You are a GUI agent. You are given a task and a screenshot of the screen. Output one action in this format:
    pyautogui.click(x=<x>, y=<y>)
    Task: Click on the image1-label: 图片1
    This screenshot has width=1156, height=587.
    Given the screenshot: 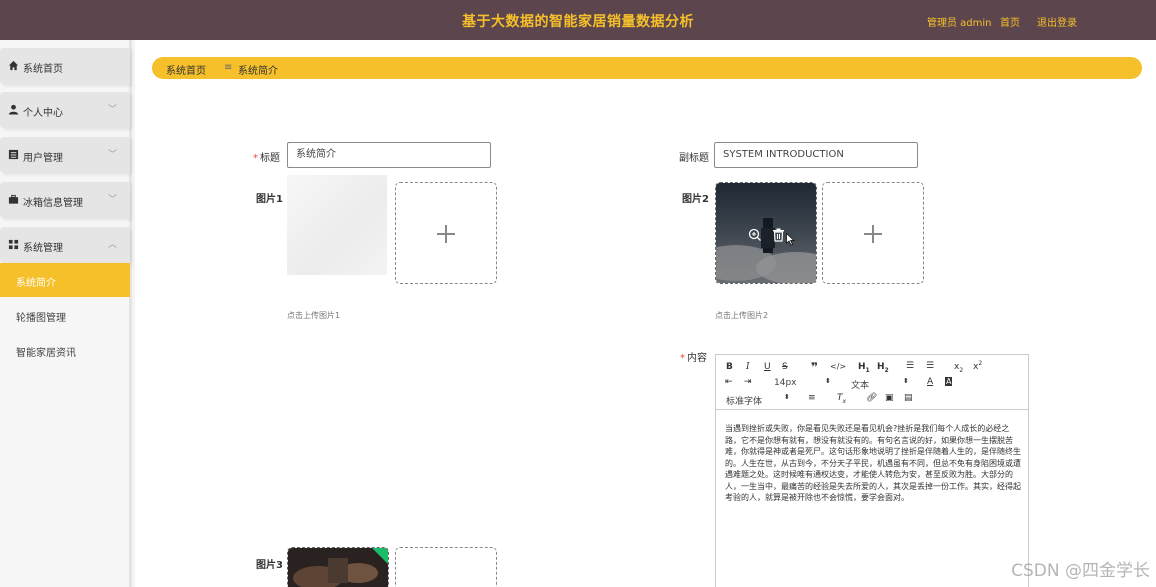 What is the action you would take?
    pyautogui.click(x=269, y=199)
    